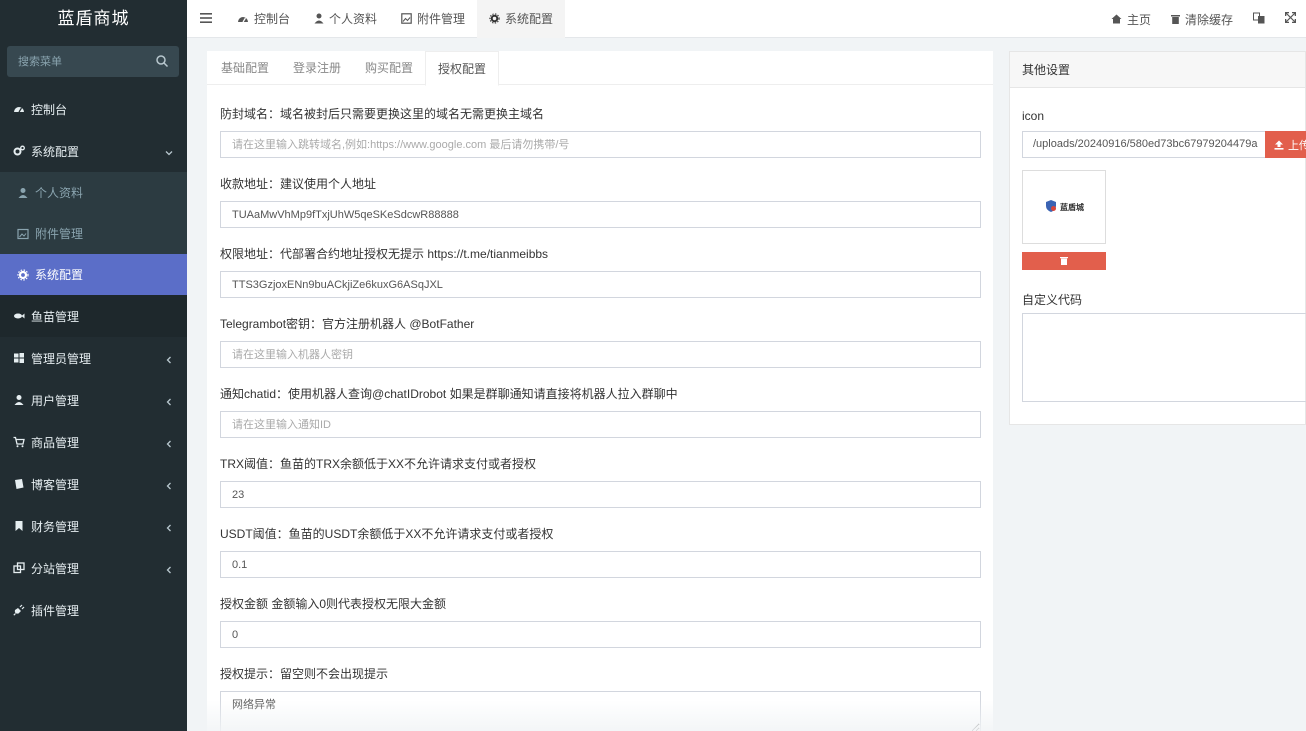 Image resolution: width=1306 pixels, height=731 pixels. What do you see at coordinates (93, 19) in the screenshot?
I see `brand-logo: 蓝盾商城` at bounding box center [93, 19].